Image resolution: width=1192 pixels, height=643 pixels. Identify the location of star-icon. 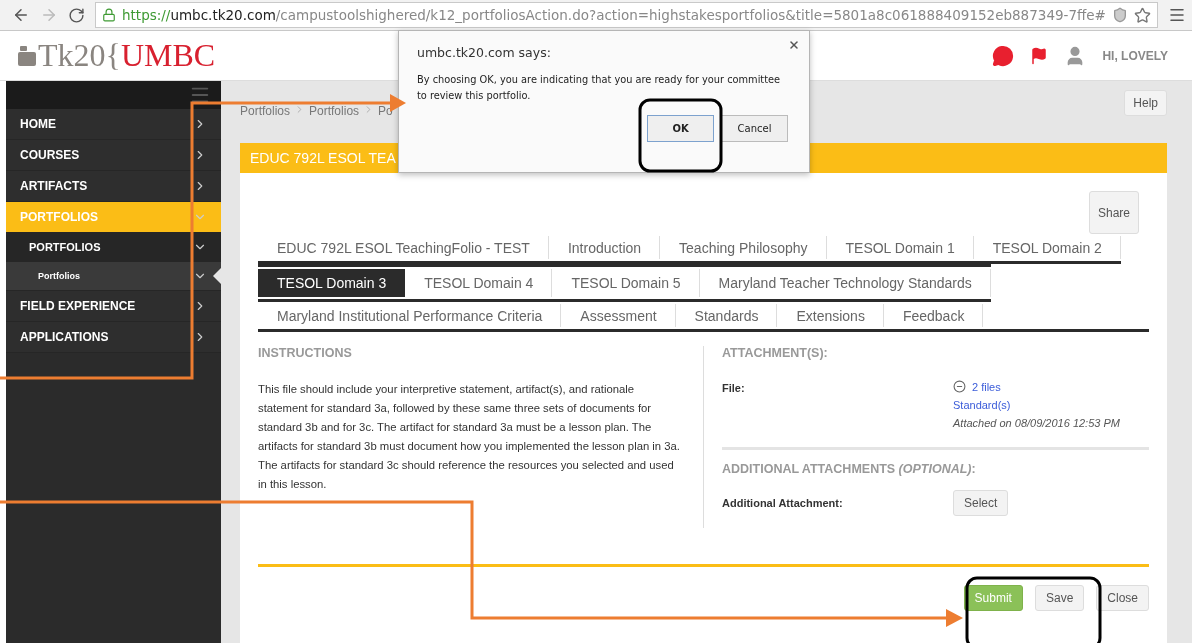
(1142, 15).